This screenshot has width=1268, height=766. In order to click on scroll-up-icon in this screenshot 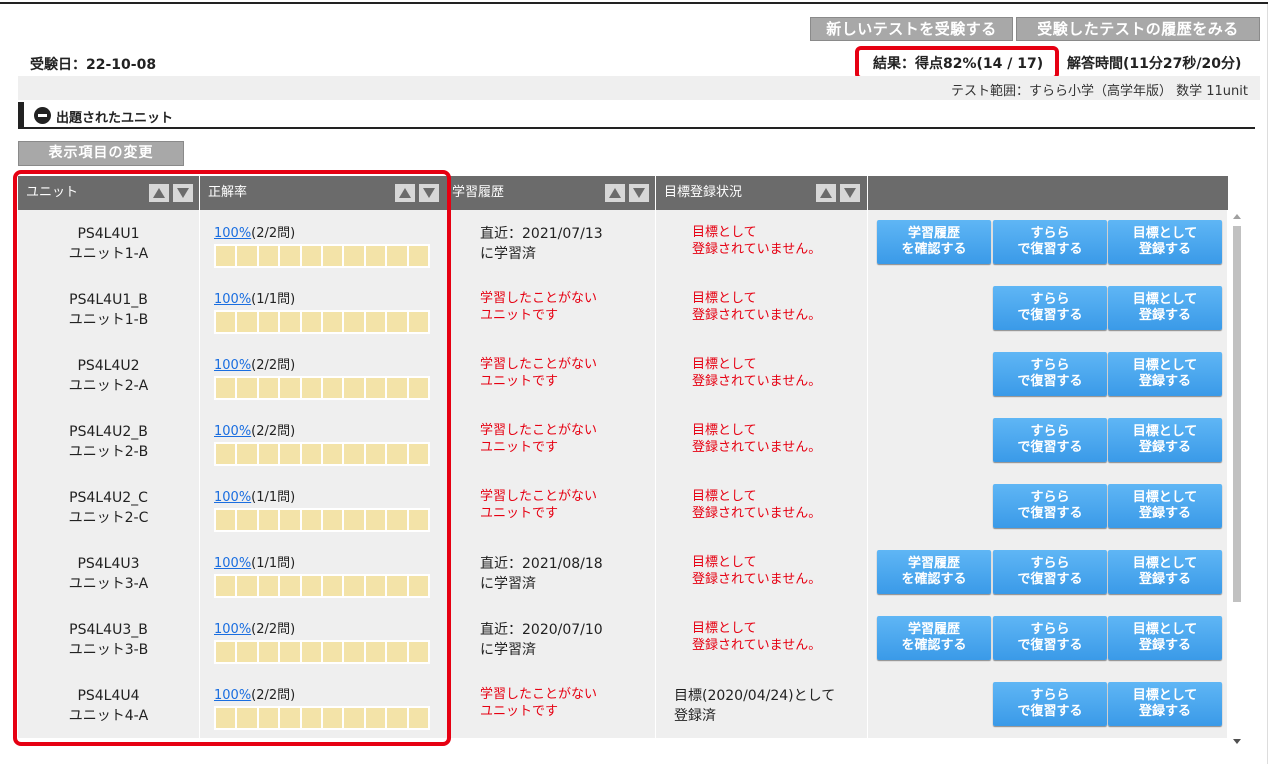, I will do `click(1237, 216)`.